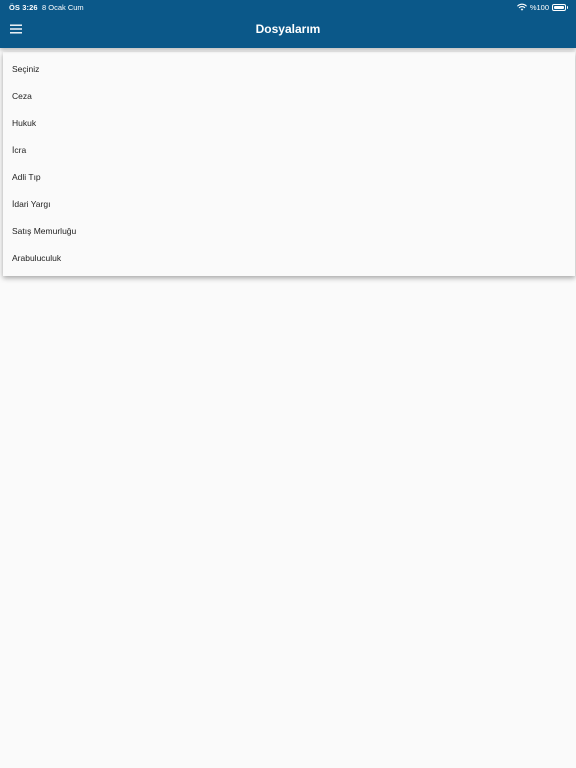  Describe the element at coordinates (289, 96) in the screenshot. I see `dropdown-item-ceza: Ceza` at that location.